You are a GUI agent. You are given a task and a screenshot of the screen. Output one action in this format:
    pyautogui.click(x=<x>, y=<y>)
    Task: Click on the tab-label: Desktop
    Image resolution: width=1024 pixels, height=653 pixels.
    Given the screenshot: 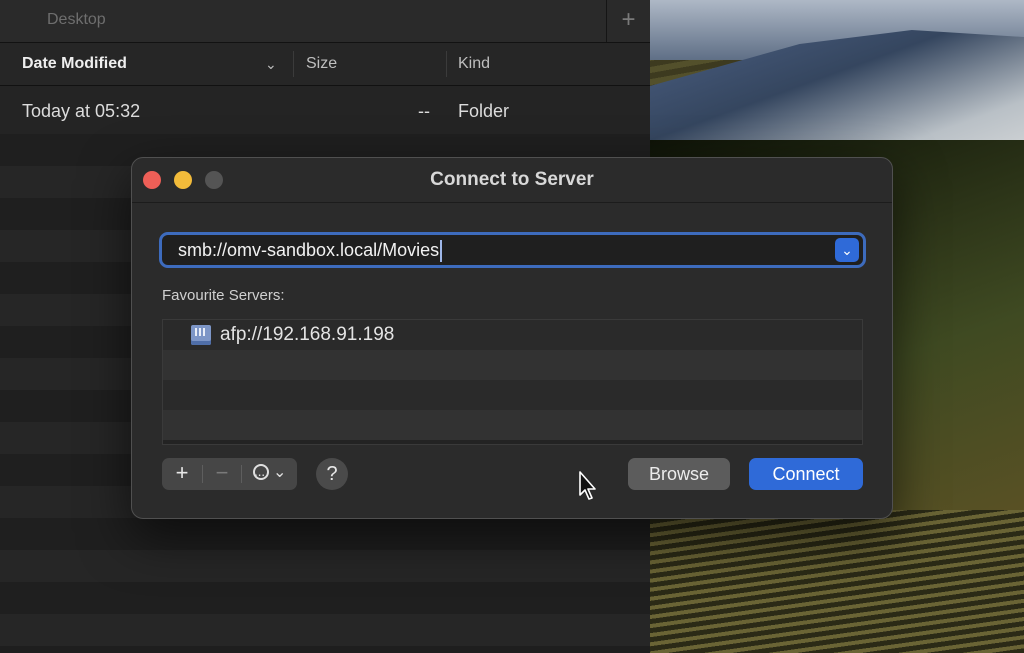 What is the action you would take?
    pyautogui.click(x=76, y=19)
    